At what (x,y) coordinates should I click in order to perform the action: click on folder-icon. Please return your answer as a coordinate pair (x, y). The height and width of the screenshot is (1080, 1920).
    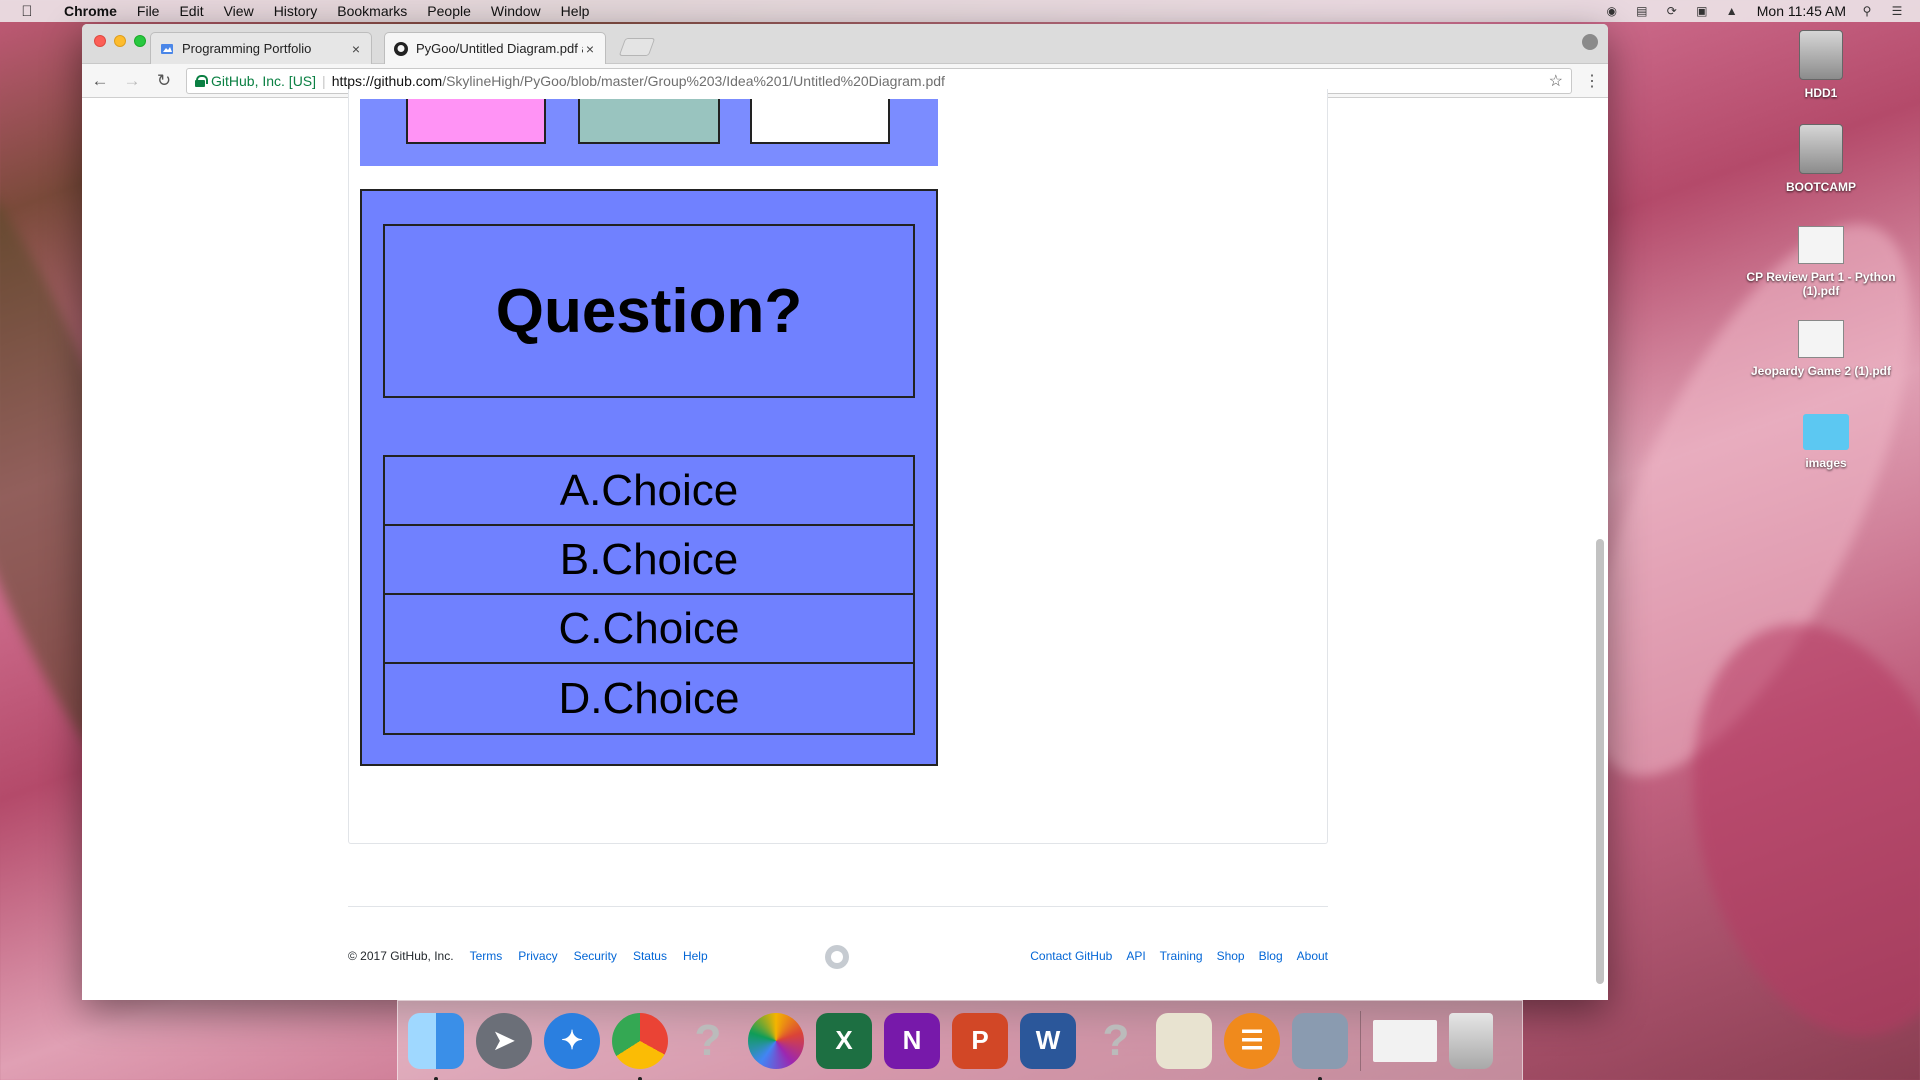
    Looking at the image, I should click on (1826, 432).